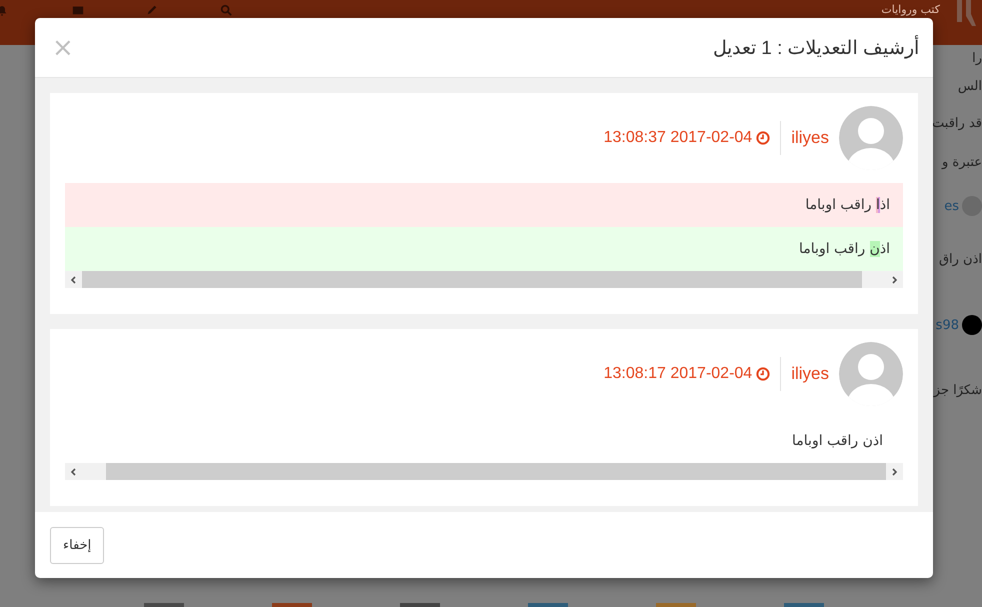 This screenshot has height=607, width=982. I want to click on comment-text: اذن راق, so click(960, 259).